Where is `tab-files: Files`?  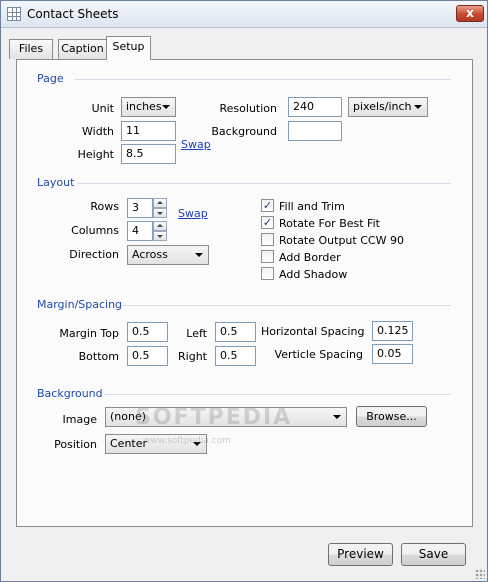 tab-files: Files is located at coordinates (31, 49).